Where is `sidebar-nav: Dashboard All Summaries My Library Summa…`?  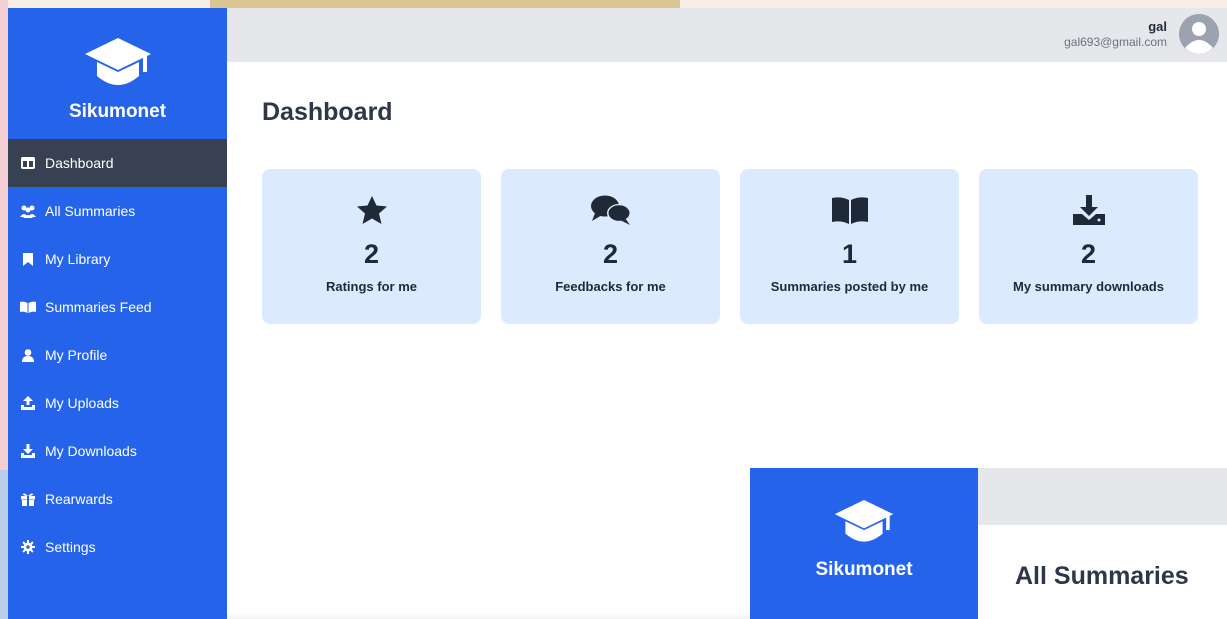
sidebar-nav: Dashboard All Summaries My Library Summa… is located at coordinates (117, 355).